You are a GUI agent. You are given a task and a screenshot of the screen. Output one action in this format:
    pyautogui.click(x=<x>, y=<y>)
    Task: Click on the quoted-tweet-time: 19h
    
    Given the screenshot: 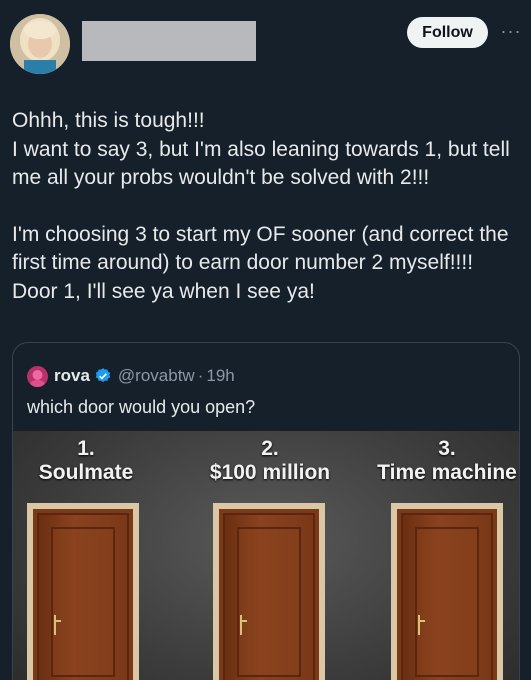 What is the action you would take?
    pyautogui.click(x=220, y=376)
    